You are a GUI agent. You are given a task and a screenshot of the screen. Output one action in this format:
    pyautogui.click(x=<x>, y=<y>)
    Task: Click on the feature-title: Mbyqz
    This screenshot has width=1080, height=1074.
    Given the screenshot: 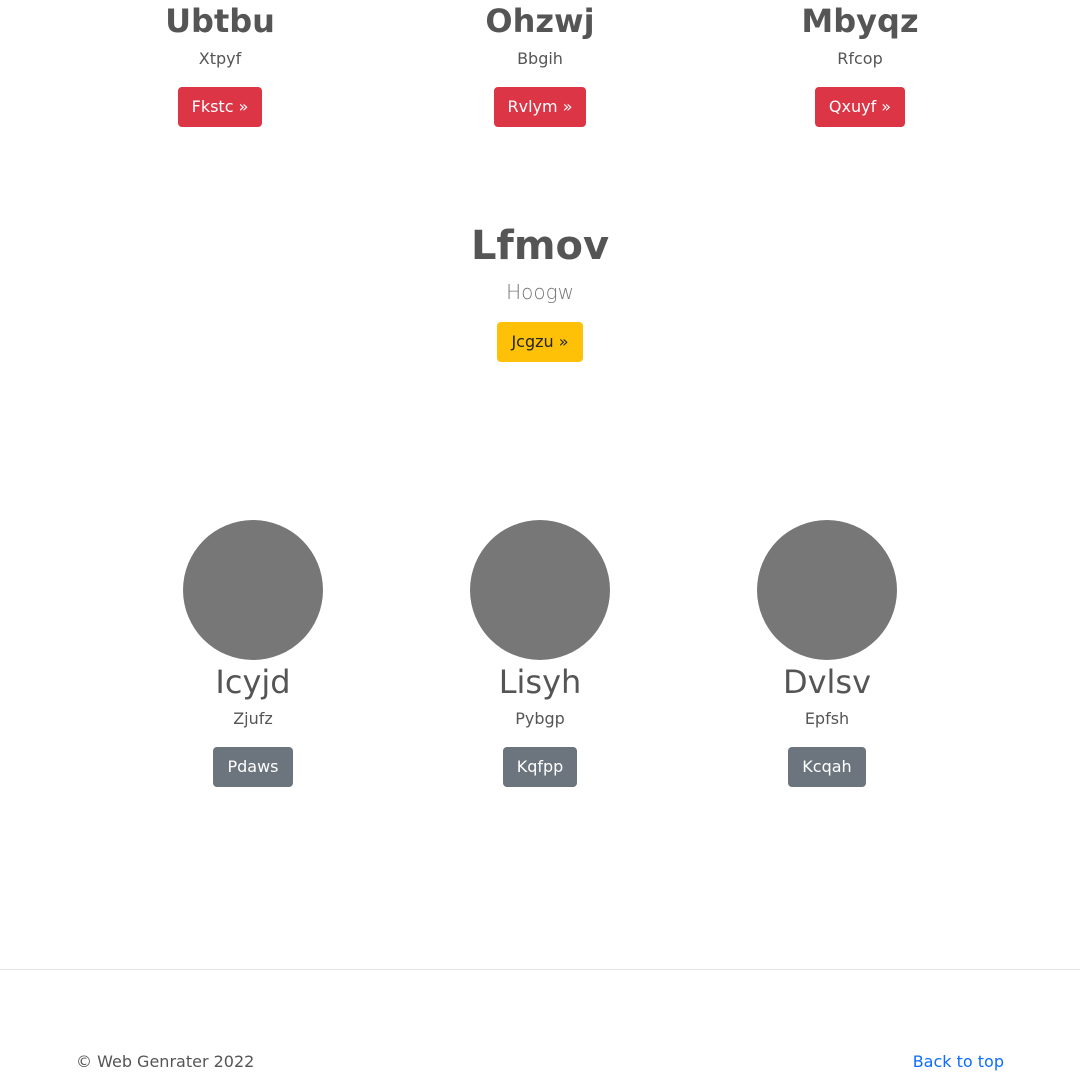 What is the action you would take?
    pyautogui.click(x=860, y=21)
    